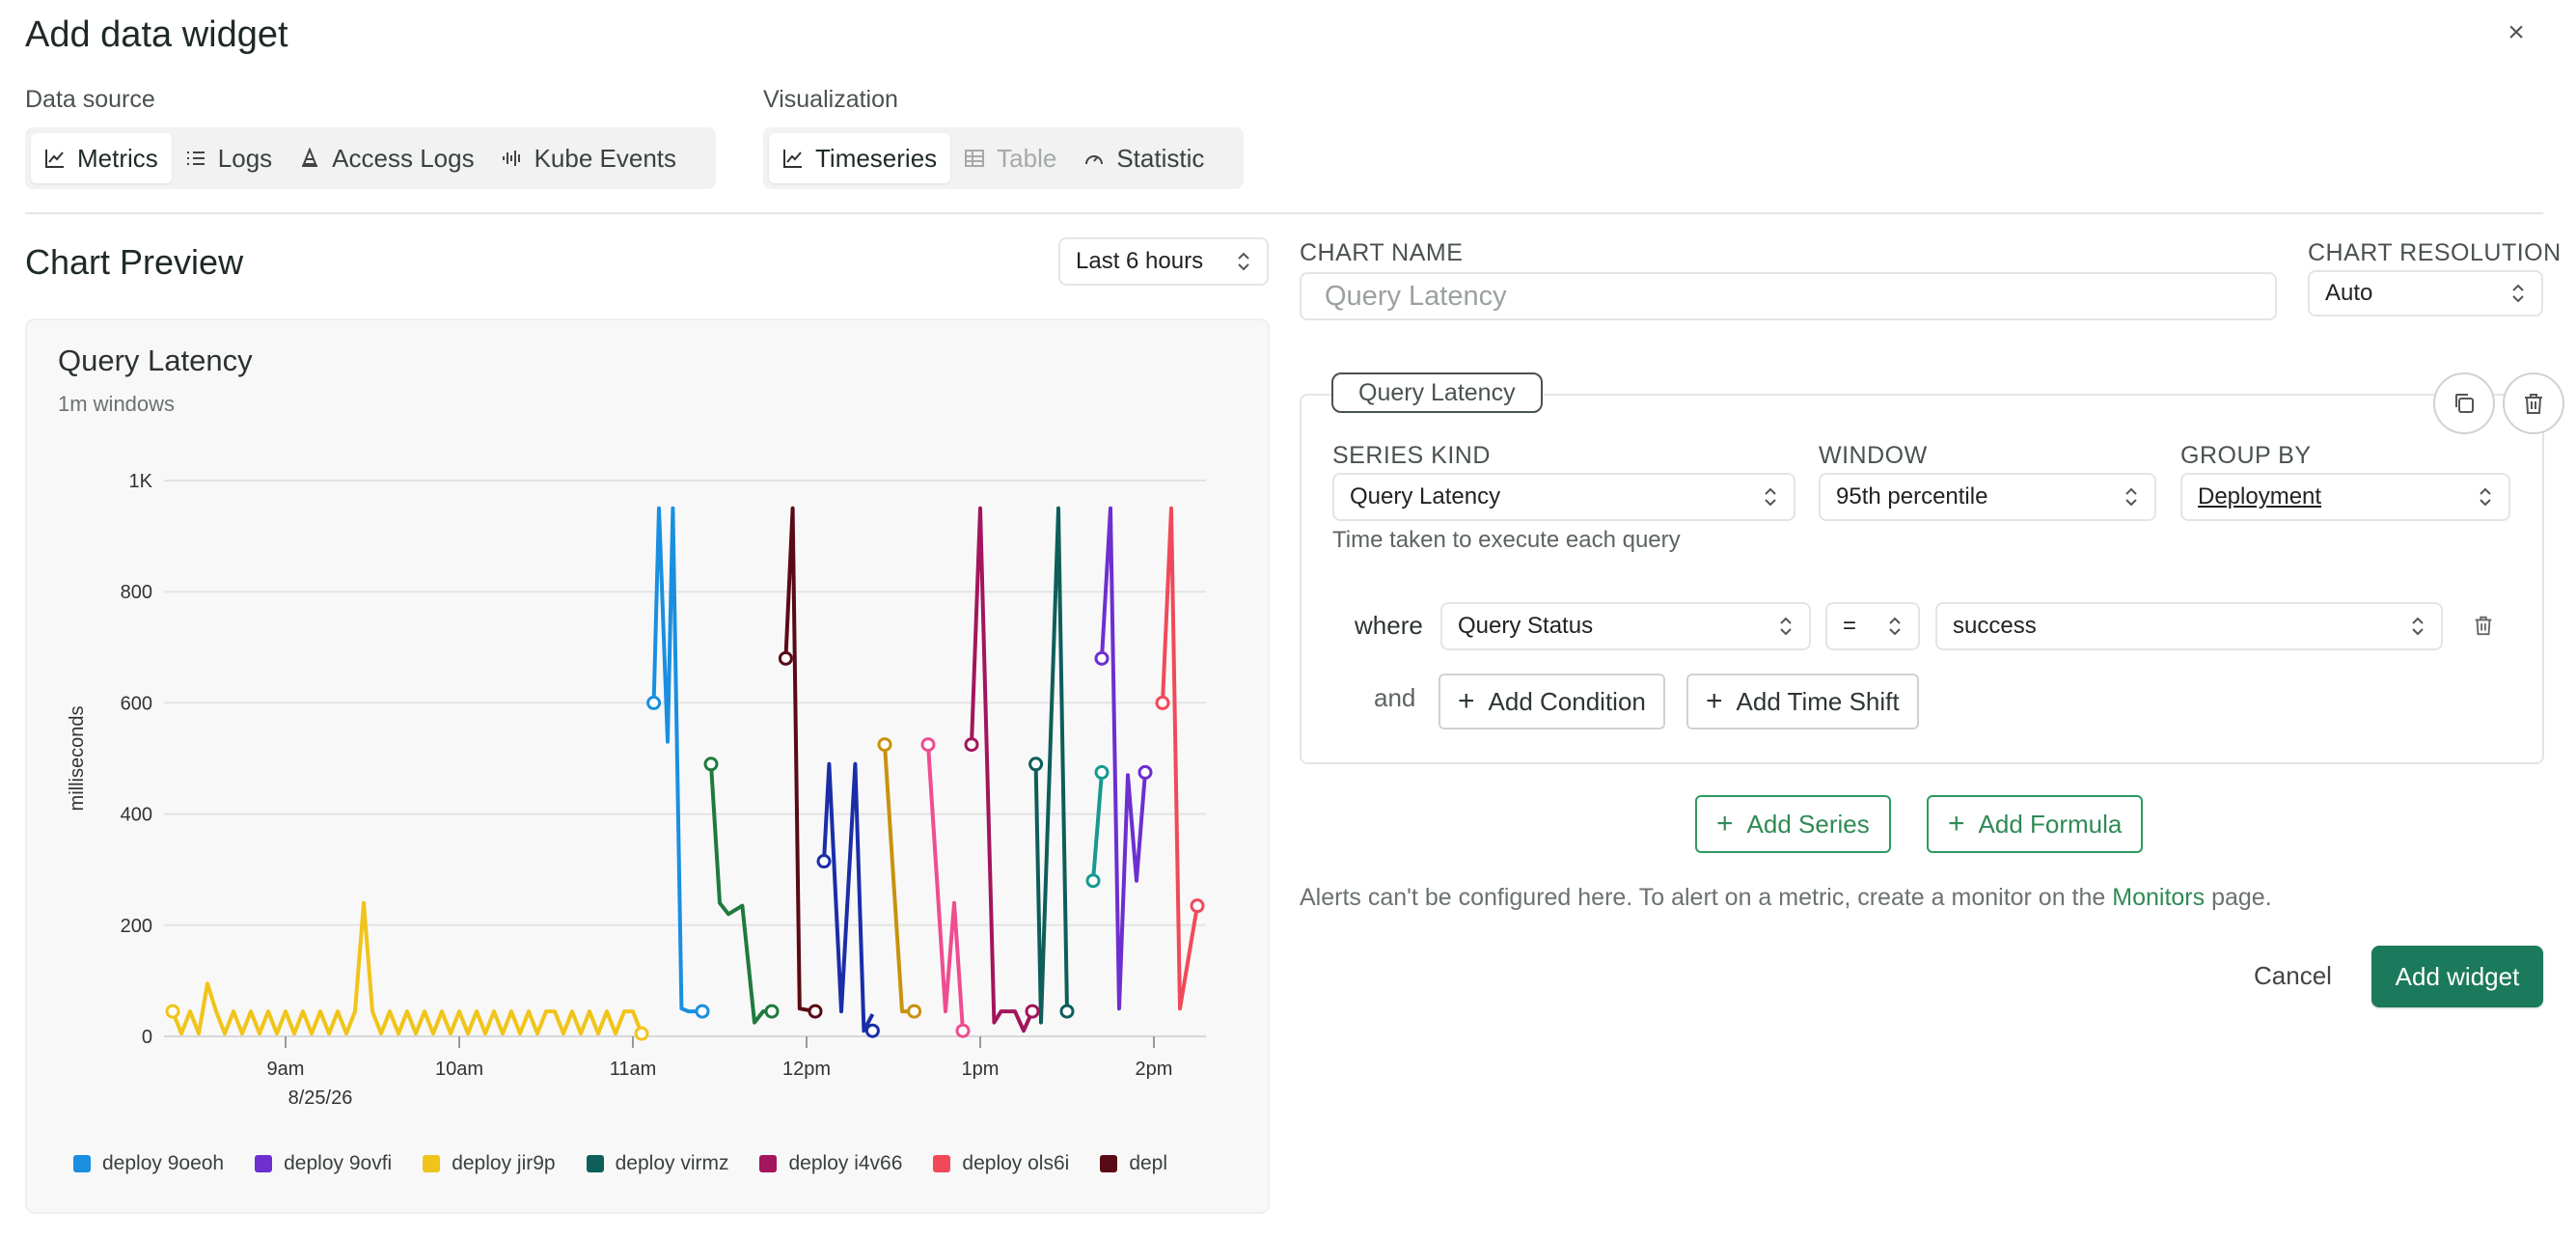  I want to click on series-name-tag: Query Latency, so click(1437, 392).